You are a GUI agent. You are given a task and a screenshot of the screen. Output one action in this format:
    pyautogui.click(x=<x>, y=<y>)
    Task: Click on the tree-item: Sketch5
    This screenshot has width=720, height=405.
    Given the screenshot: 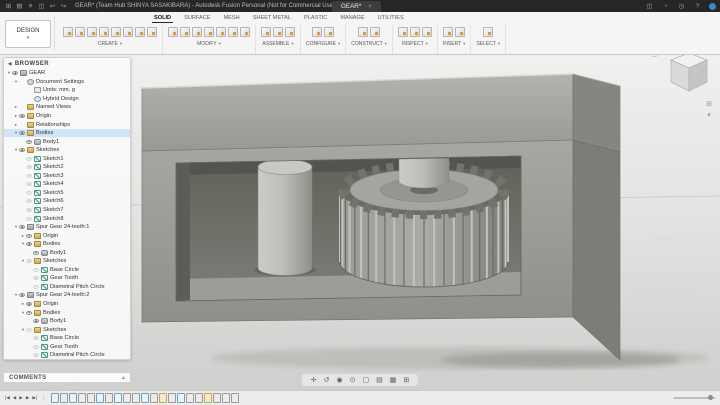 What is the action you would take?
    pyautogui.click(x=67, y=193)
    